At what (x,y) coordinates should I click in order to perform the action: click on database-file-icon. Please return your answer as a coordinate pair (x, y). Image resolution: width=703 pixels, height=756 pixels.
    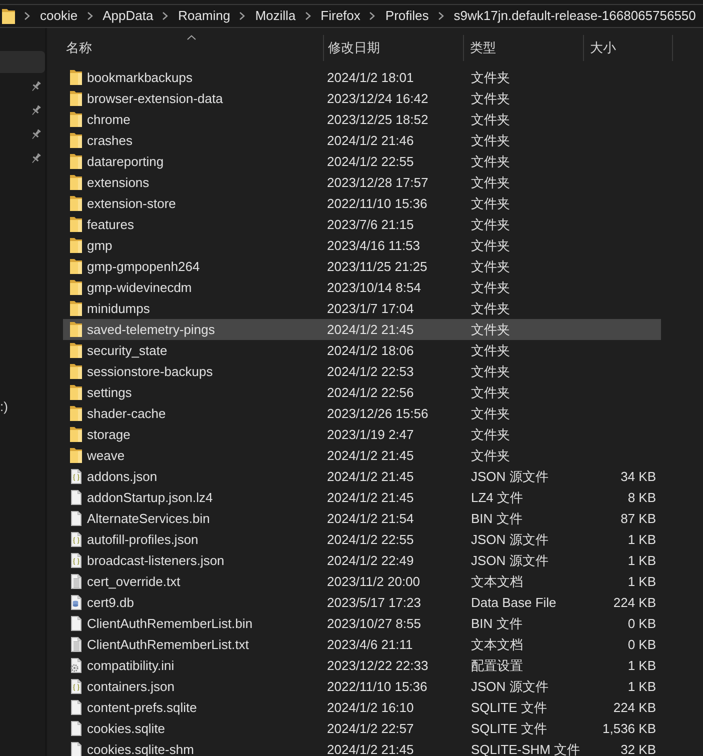
    Looking at the image, I should click on (76, 602).